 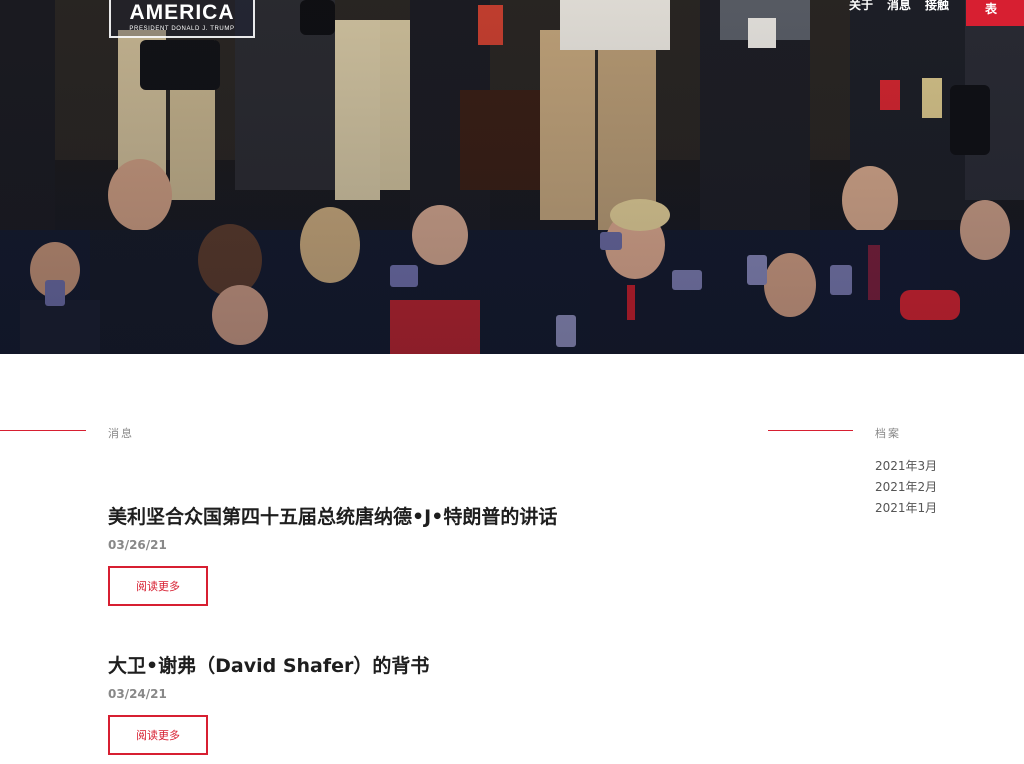 I want to click on logo-subtext: PRESIDENT DONALD J. TRUMP, so click(x=182, y=29).